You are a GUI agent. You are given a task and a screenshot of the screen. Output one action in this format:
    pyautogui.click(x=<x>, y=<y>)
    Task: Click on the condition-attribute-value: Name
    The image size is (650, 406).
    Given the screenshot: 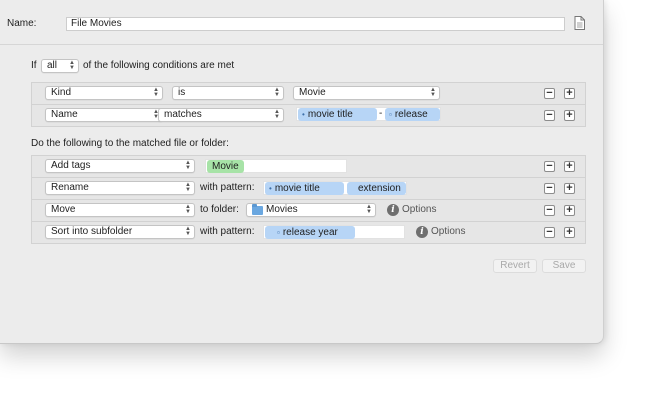 What is the action you would take?
    pyautogui.click(x=64, y=114)
    